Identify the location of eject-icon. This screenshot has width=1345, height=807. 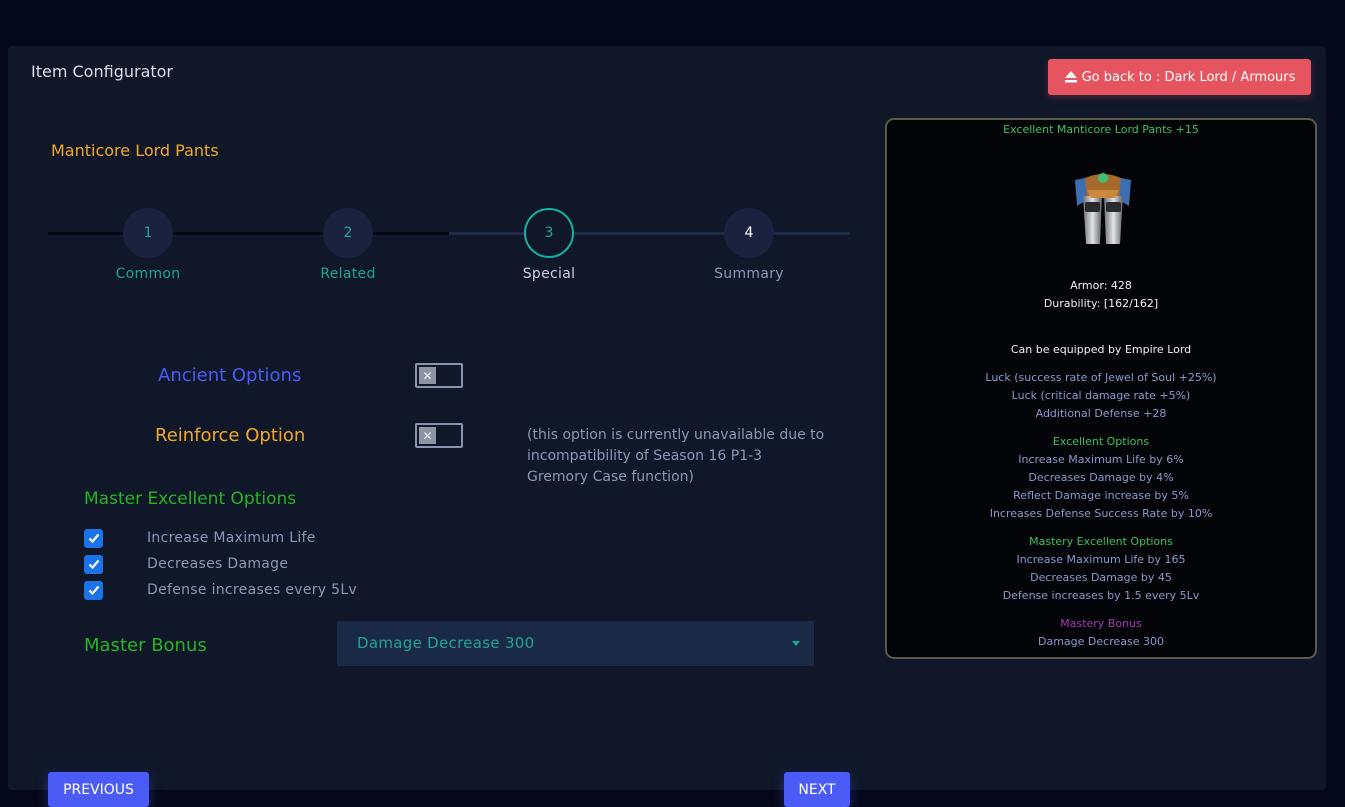
(1070, 77).